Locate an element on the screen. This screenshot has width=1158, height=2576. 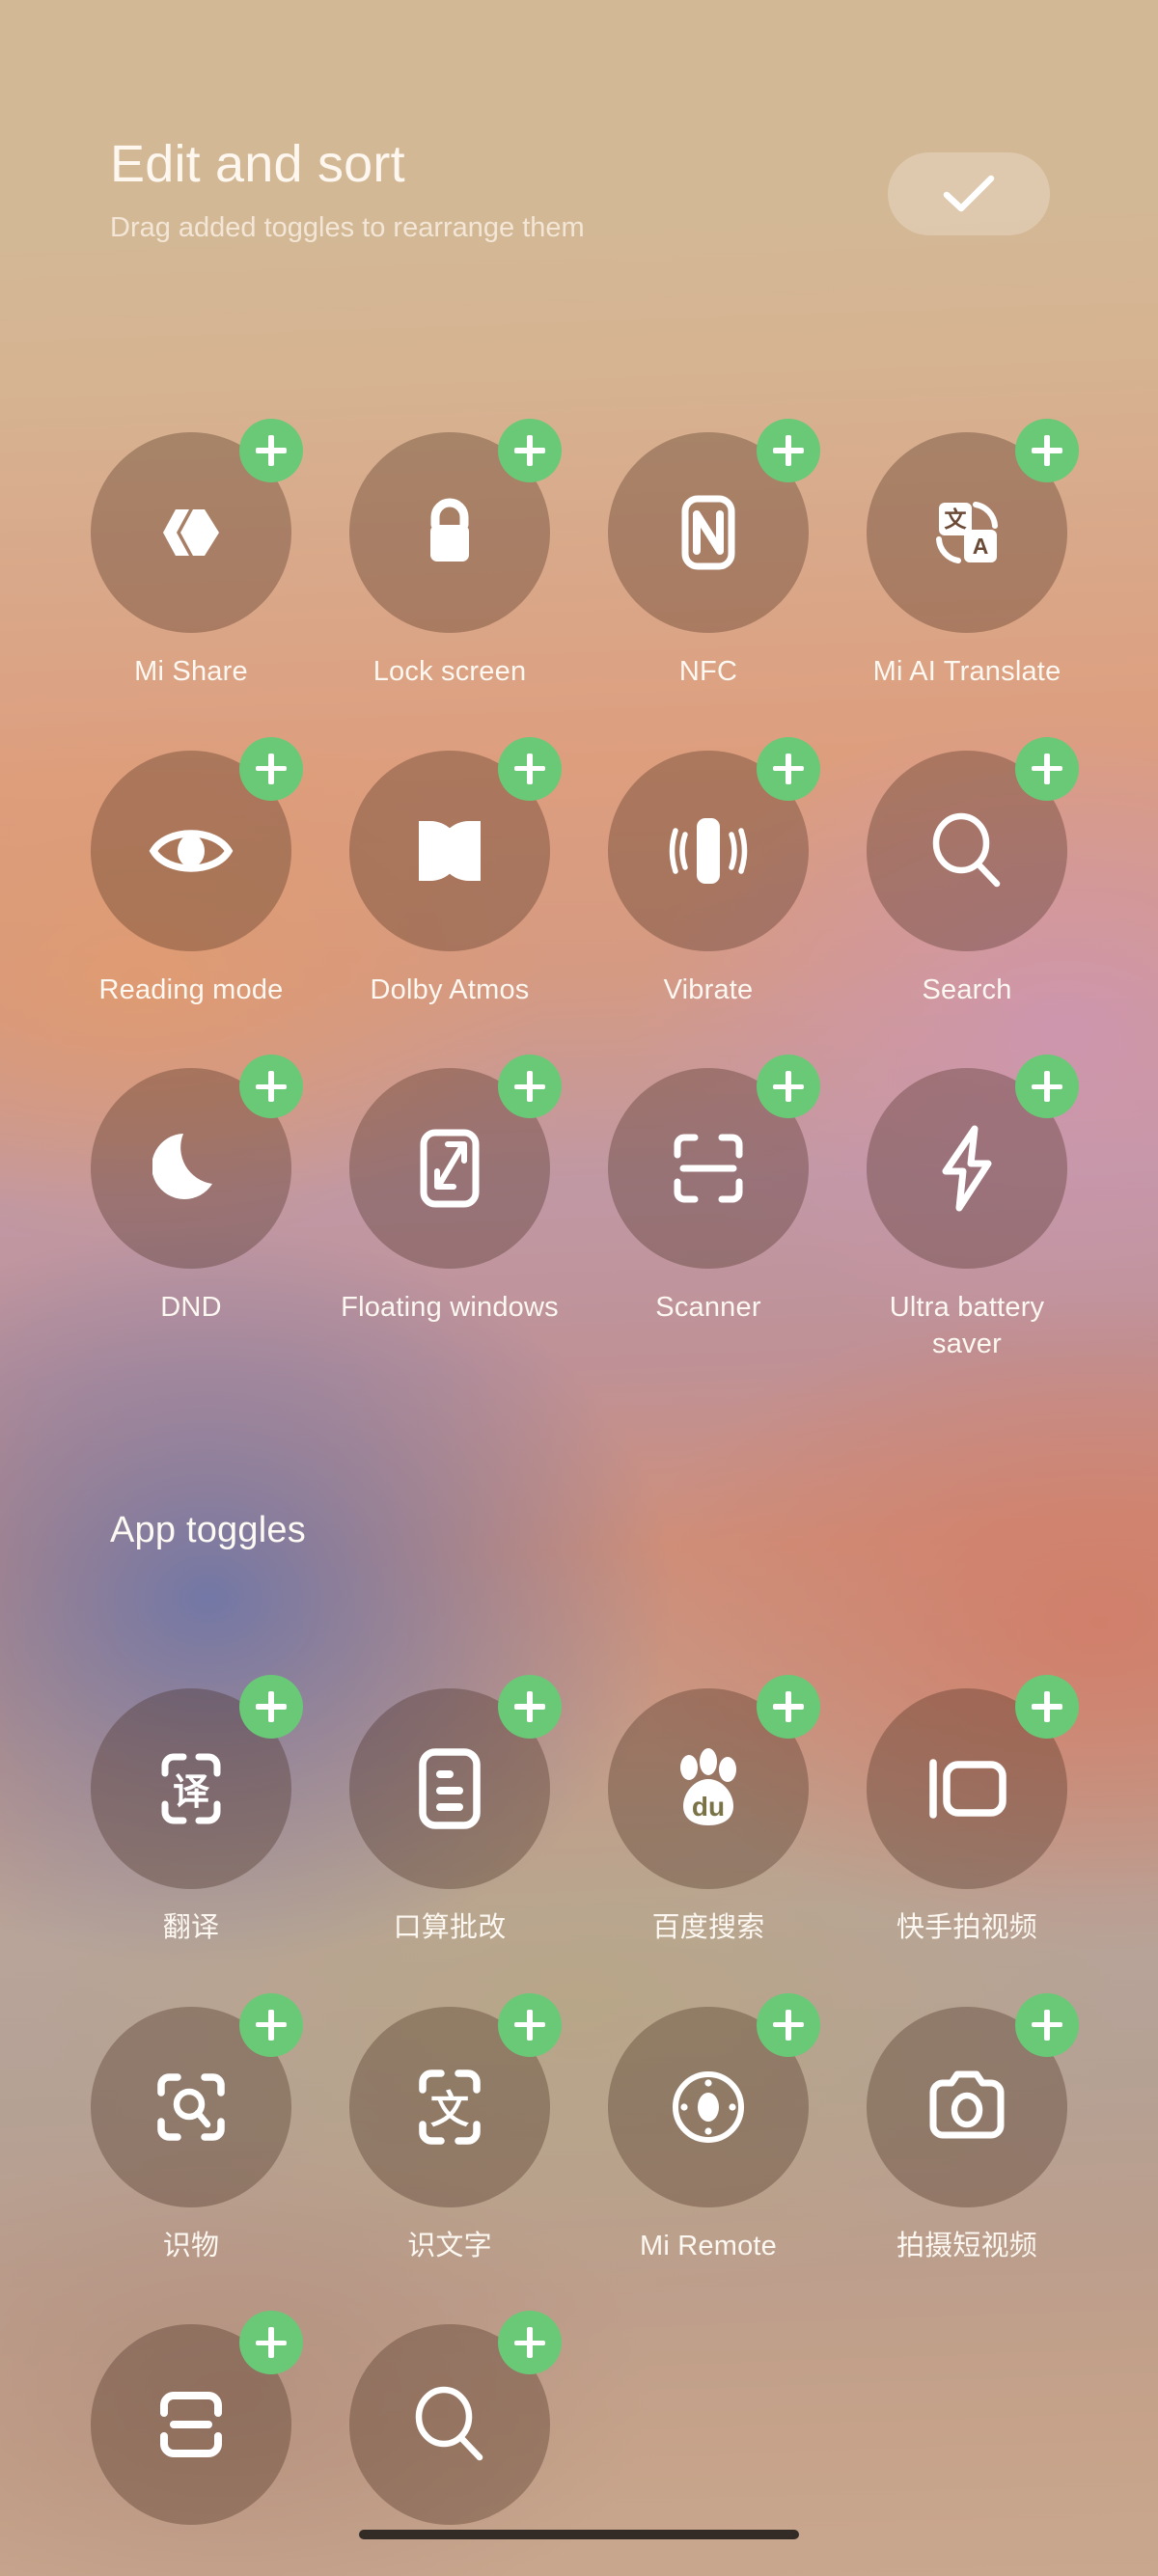
tile-circle-wrap: 译 is located at coordinates (197, 1782).